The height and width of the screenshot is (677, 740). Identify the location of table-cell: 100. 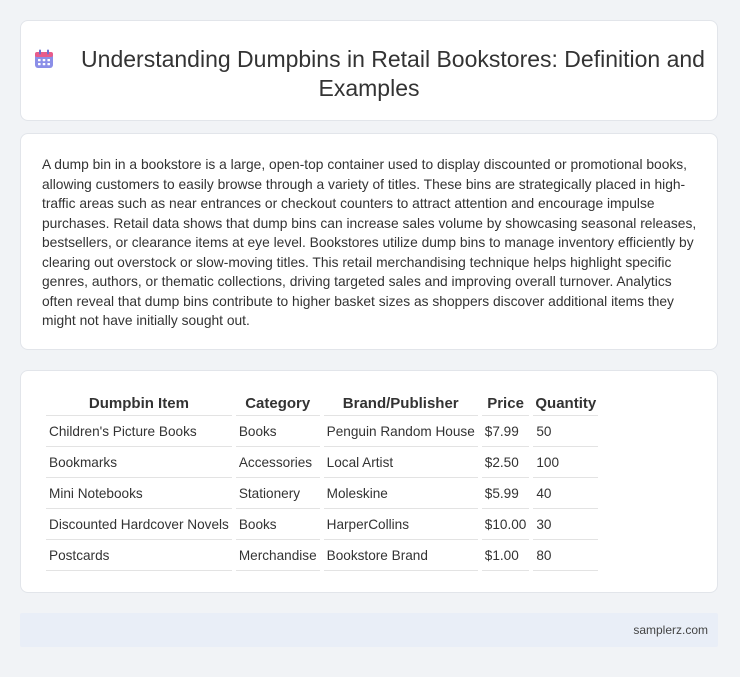
(566, 462).